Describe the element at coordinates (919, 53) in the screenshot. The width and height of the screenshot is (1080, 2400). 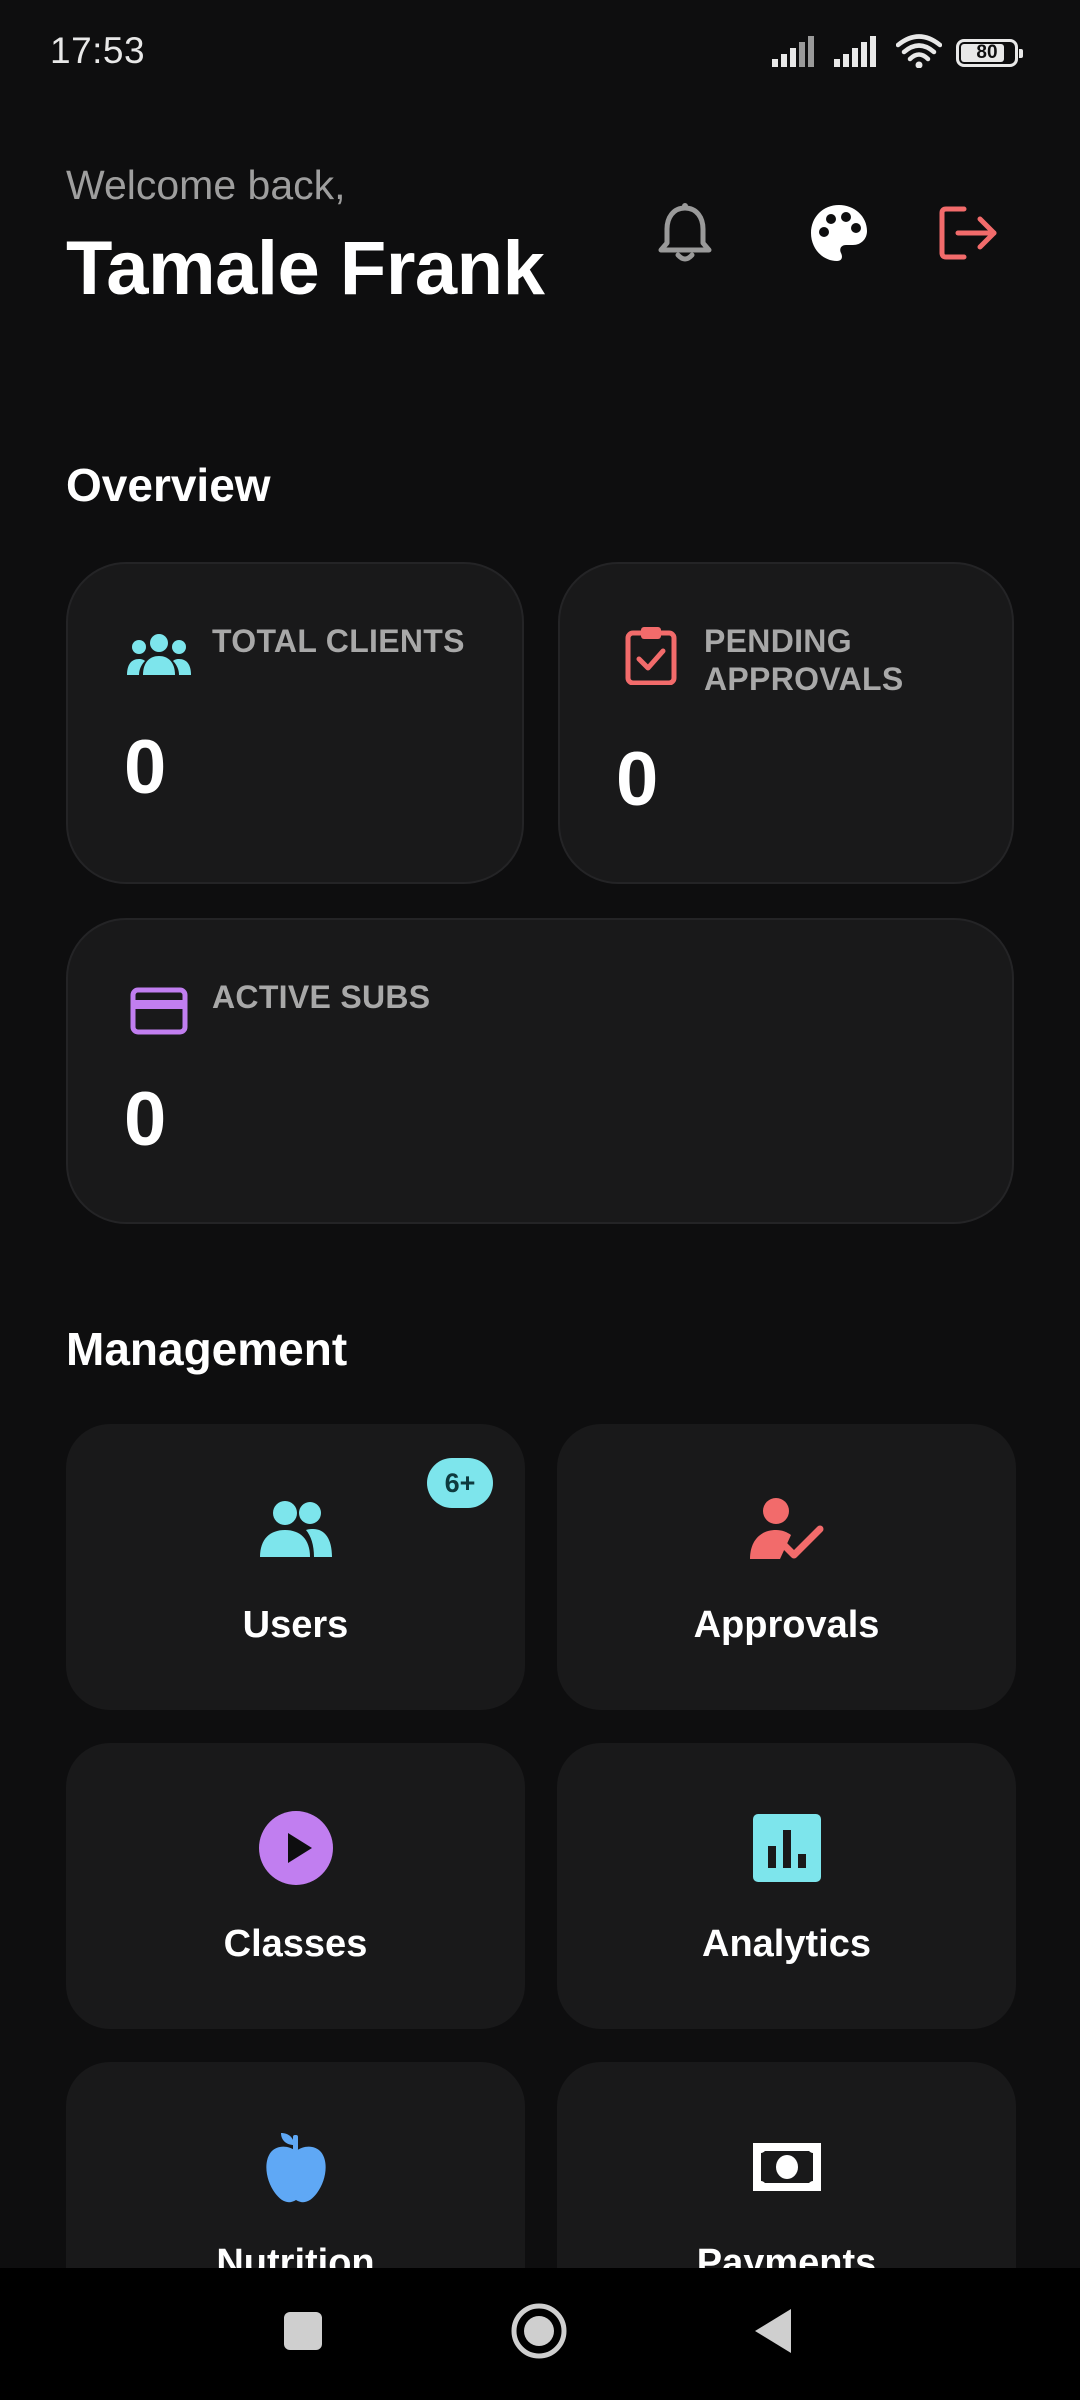
I see `wifi-icon` at that location.